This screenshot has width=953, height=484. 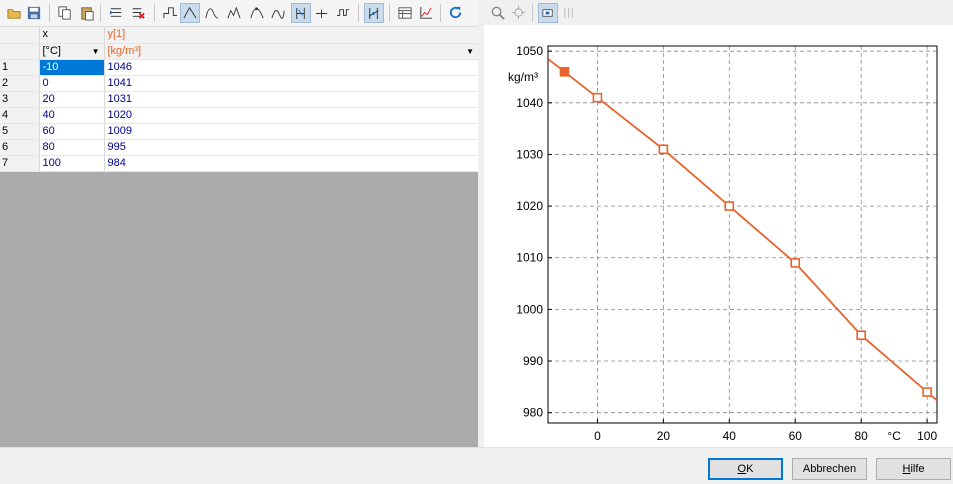 I want to click on column-name-row: x y[1], so click(x=239, y=35).